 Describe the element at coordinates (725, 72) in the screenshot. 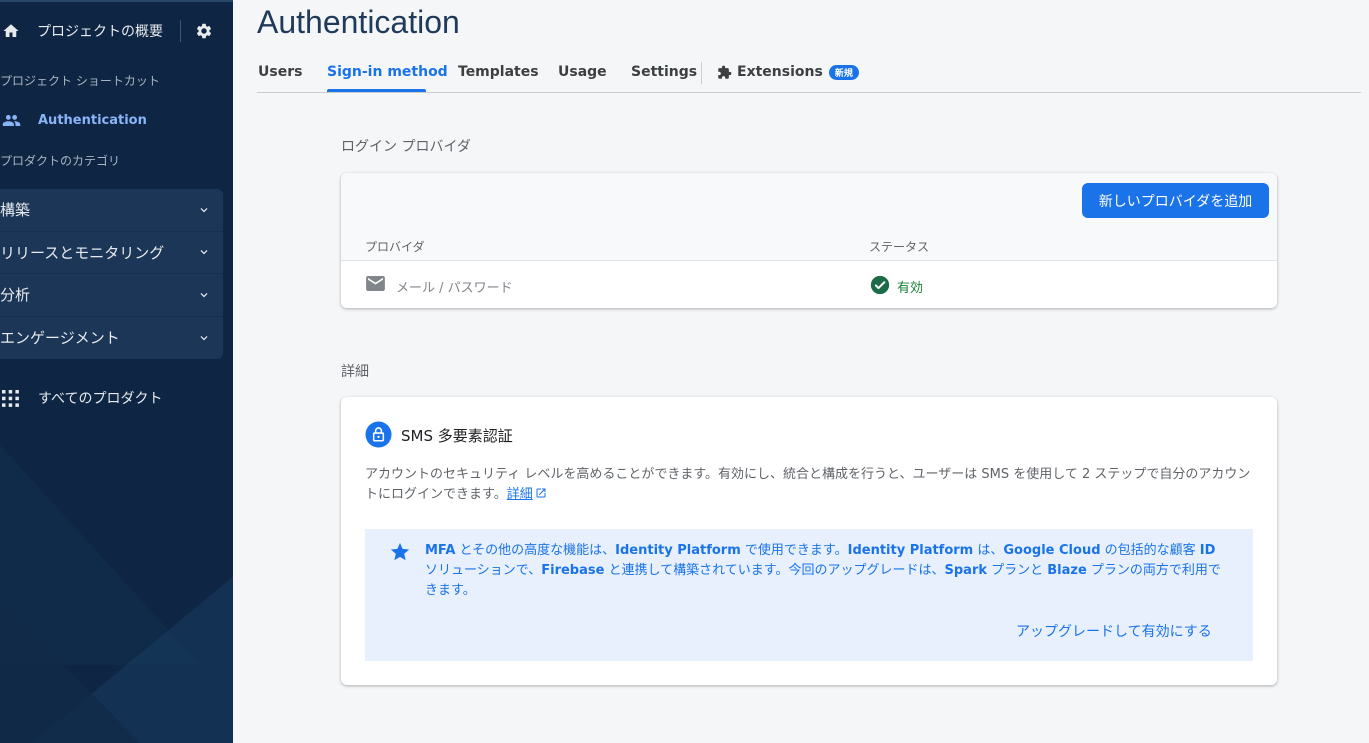

I see `puzzle-icon` at that location.